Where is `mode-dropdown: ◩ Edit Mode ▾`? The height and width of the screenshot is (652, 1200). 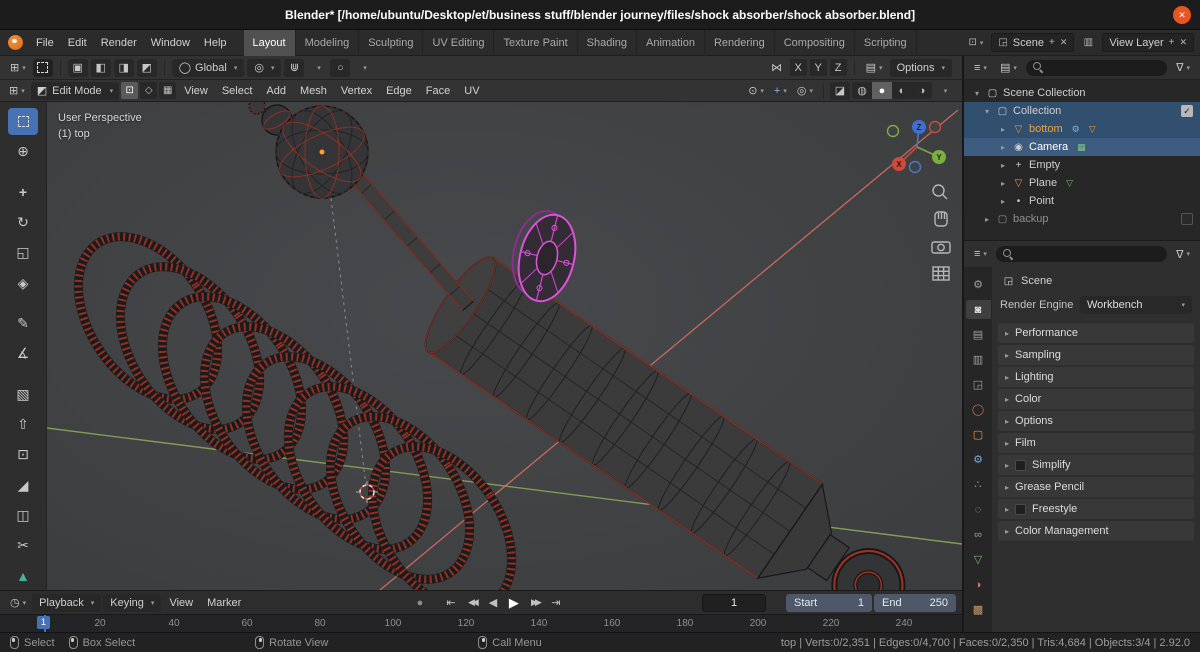 mode-dropdown: ◩ Edit Mode ▾ is located at coordinates (75, 90).